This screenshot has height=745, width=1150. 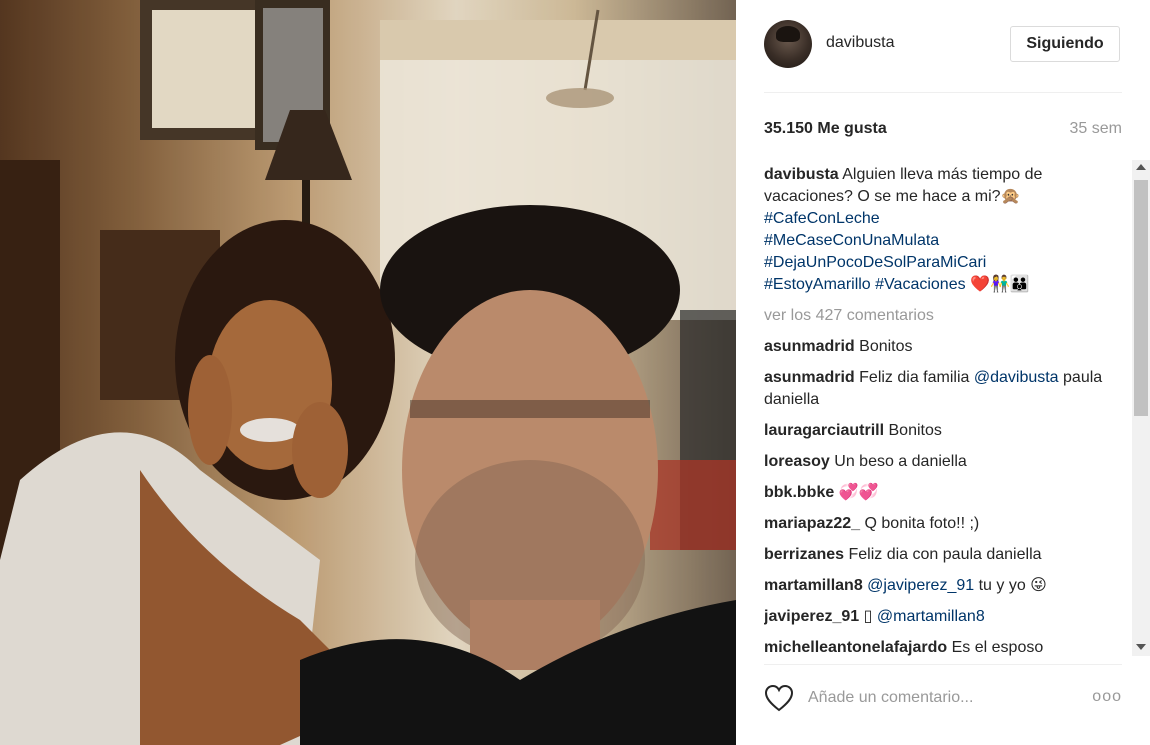 I want to click on scroll-up-icon, so click(x=1141, y=167).